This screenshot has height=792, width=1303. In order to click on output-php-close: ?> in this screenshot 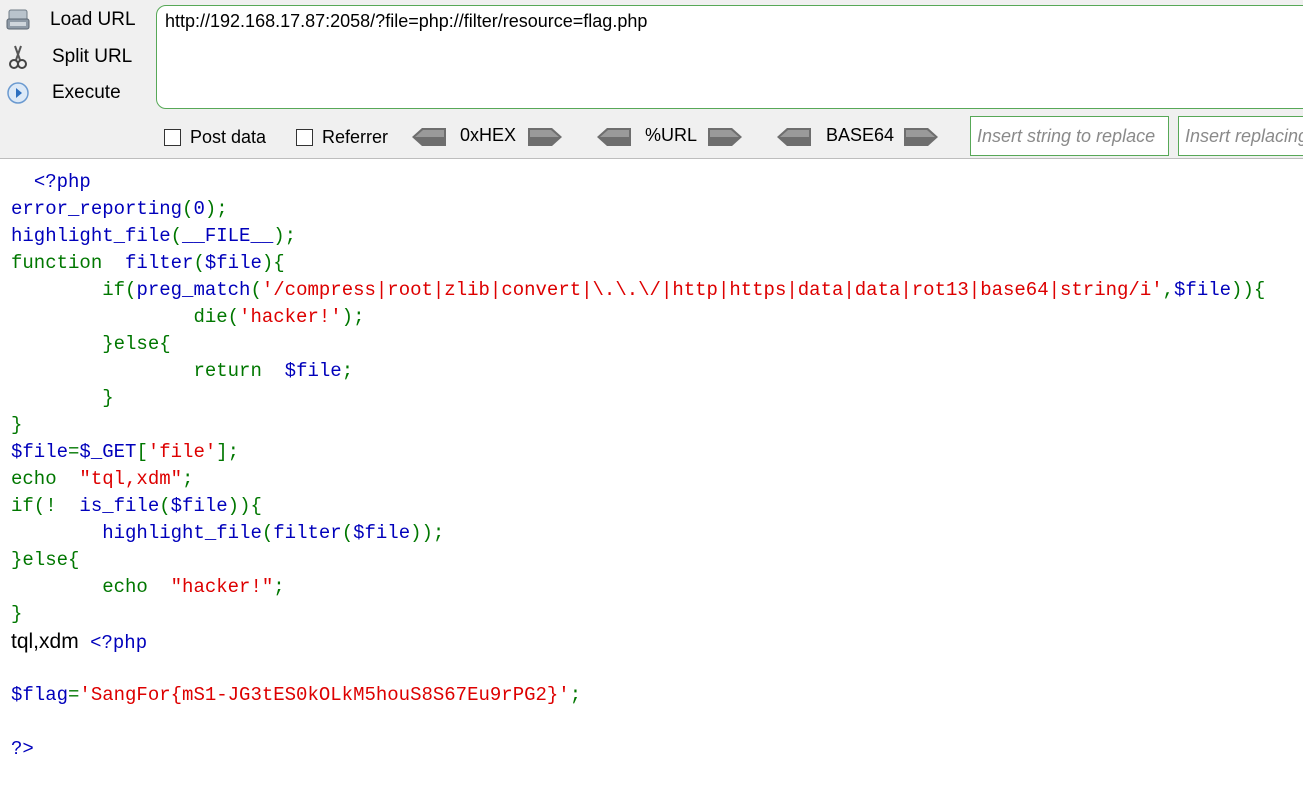, I will do `click(22, 749)`.